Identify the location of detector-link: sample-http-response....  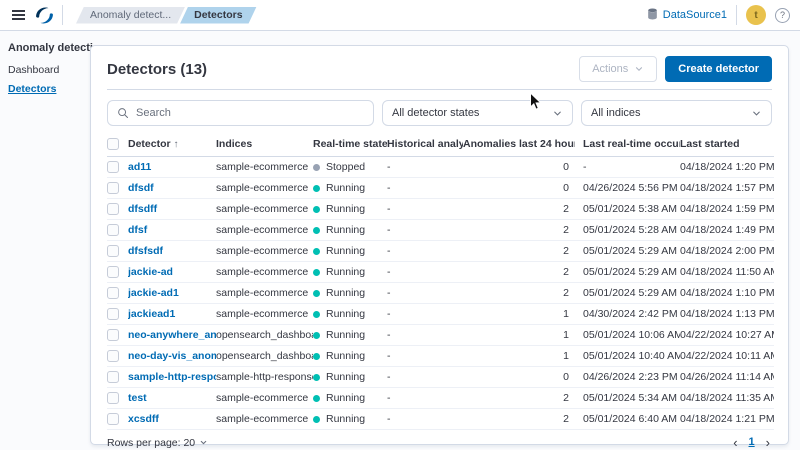
(172, 377).